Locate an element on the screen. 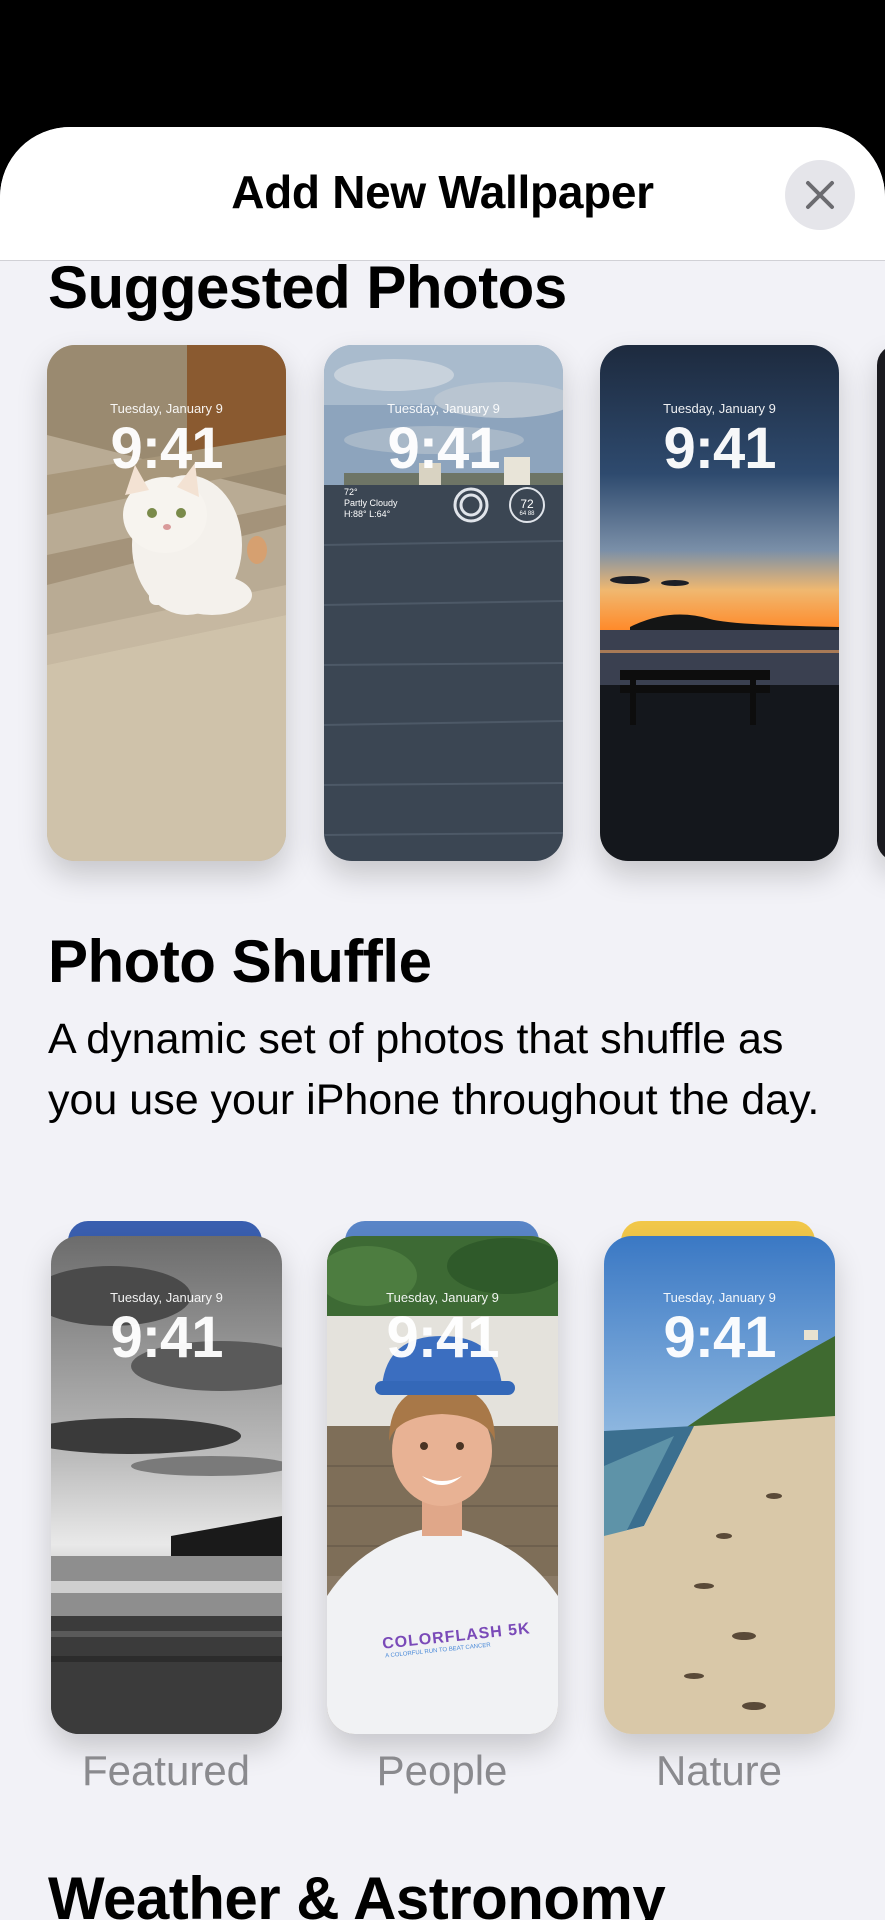 The width and height of the screenshot is (885, 1920). suggested-photo-sunset: Tuesday, January 9 9:41 is located at coordinates (719, 603).